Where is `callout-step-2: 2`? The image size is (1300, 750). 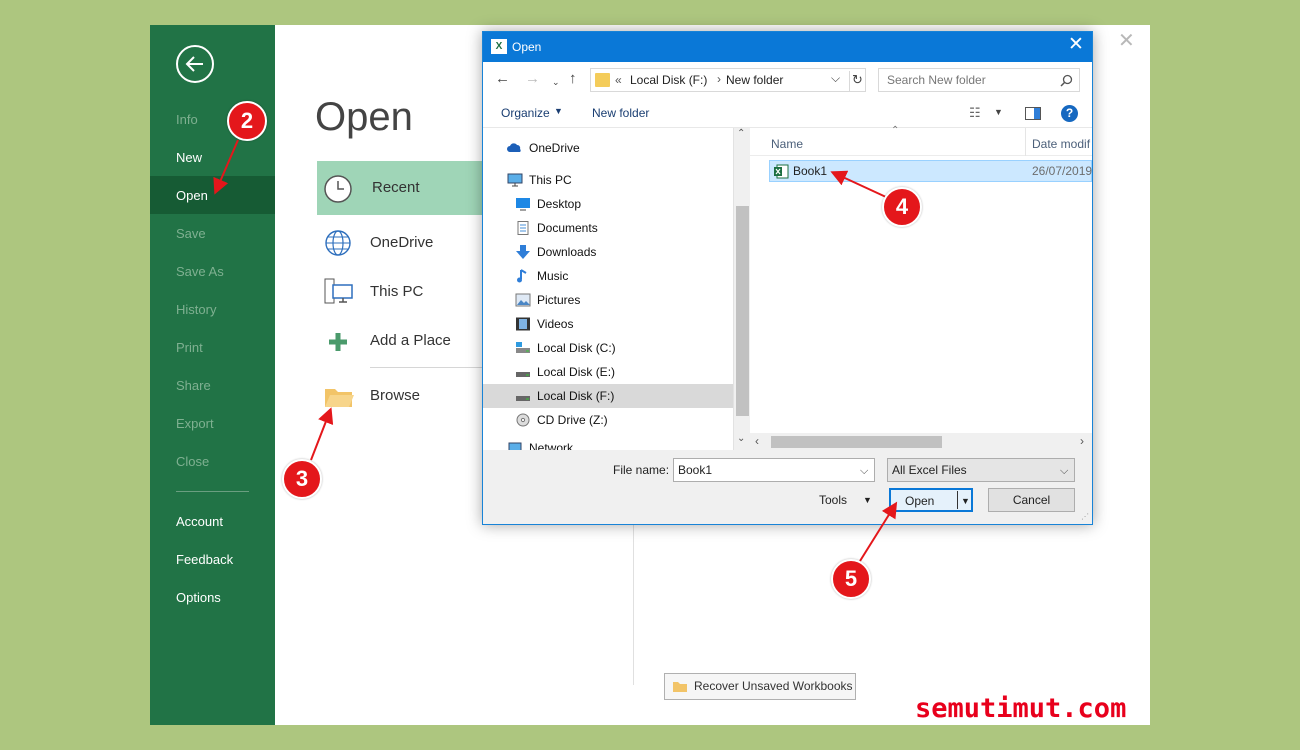 callout-step-2: 2 is located at coordinates (247, 121).